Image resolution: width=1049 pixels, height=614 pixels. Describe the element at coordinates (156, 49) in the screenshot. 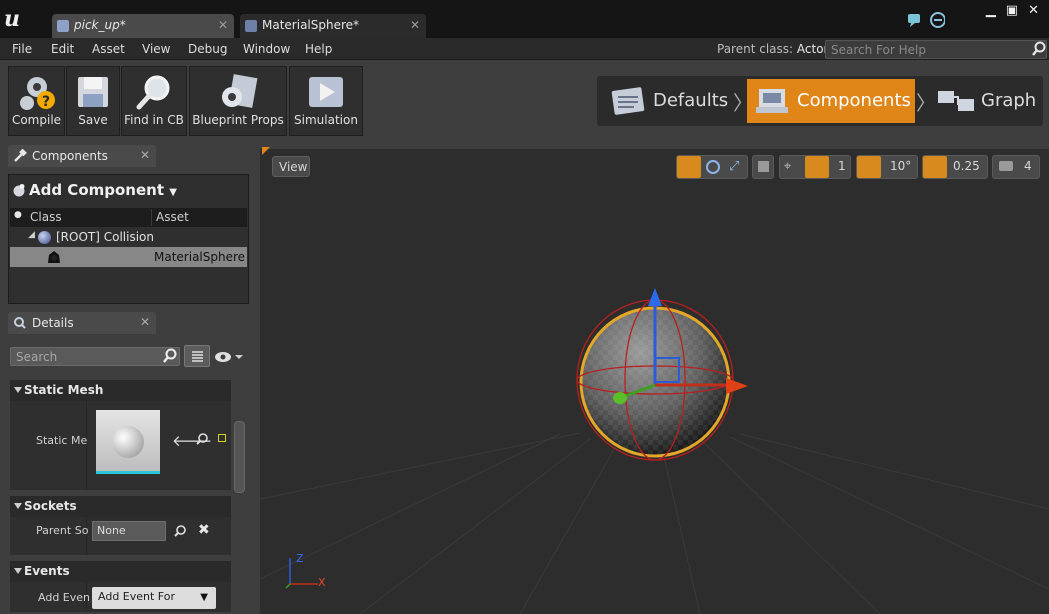

I see `menu-view: View` at that location.